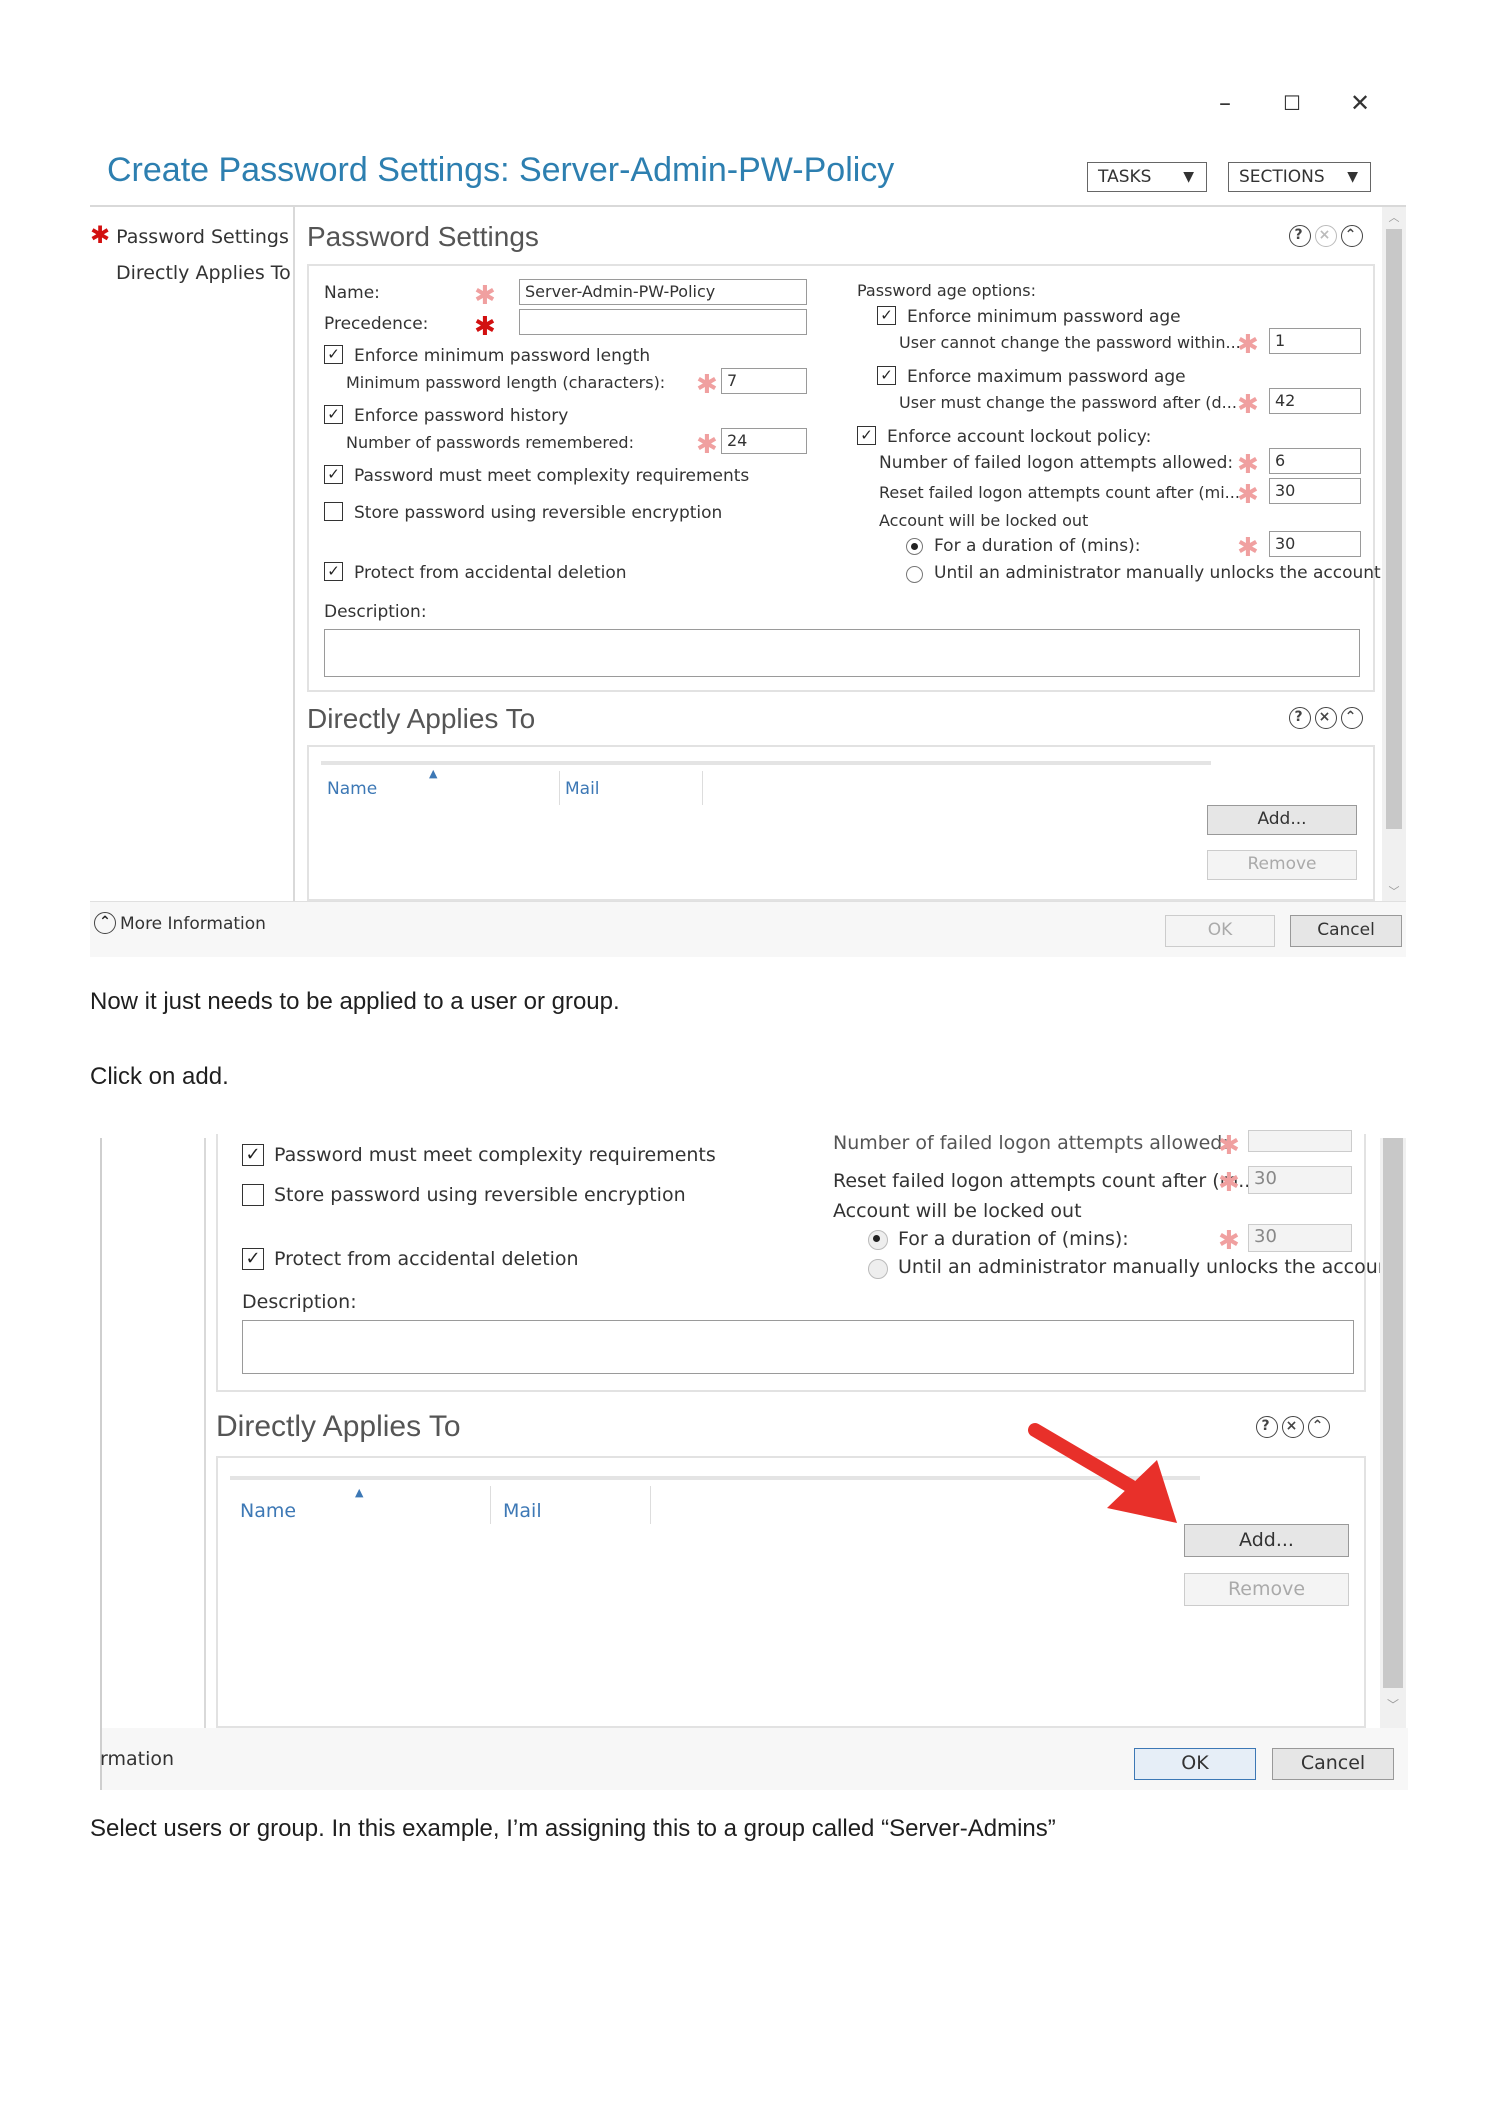 This screenshot has width=1489, height=2105. I want to click on instruction-paragraph-2: Click on add., so click(159, 1076).